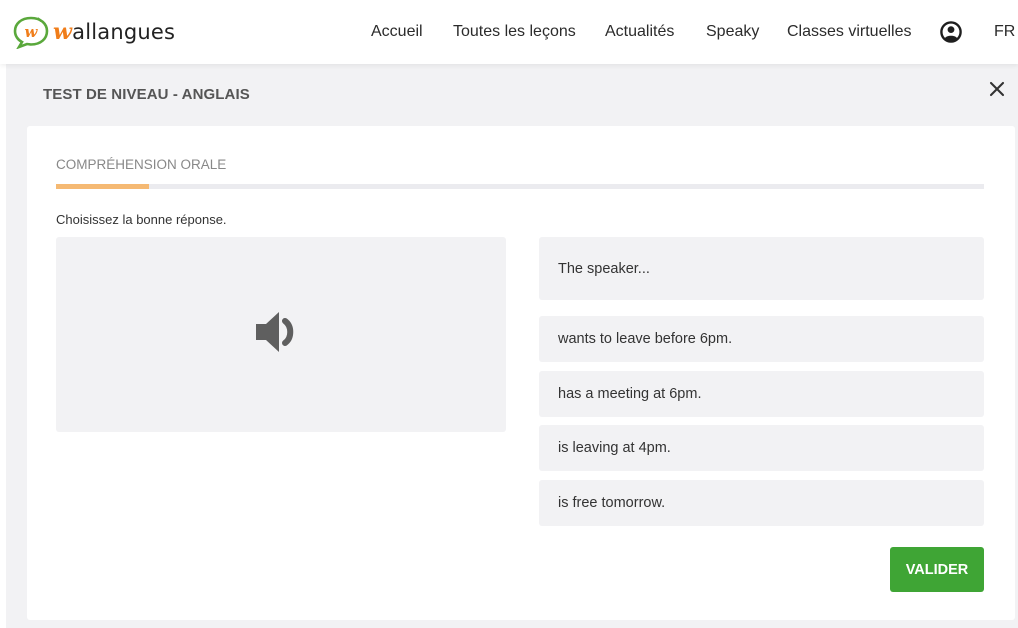  Describe the element at coordinates (761, 394) in the screenshot. I see `answer-option-2: has a meeting at 6pm.` at that location.